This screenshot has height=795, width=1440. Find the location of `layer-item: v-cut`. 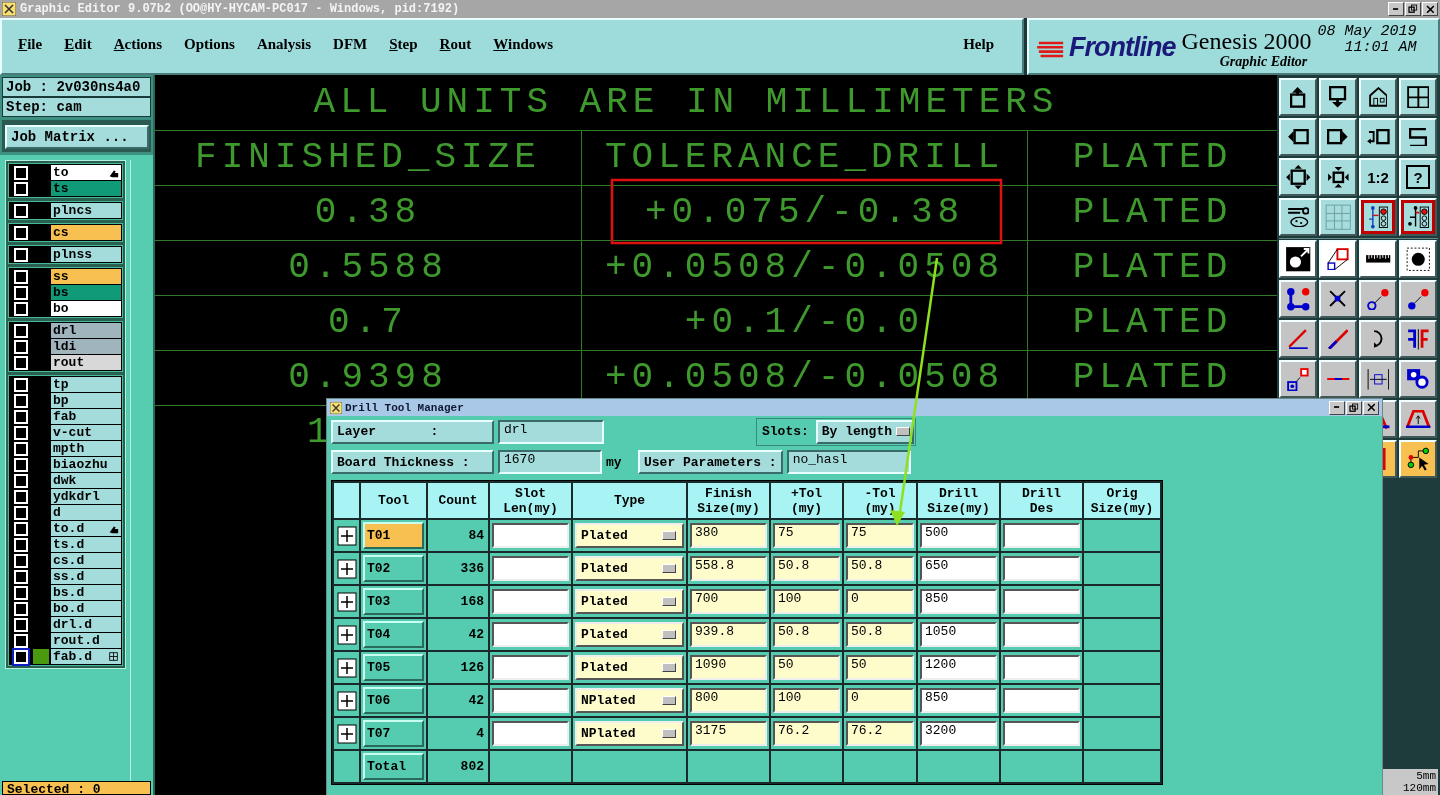

layer-item: v-cut is located at coordinates (86, 432).